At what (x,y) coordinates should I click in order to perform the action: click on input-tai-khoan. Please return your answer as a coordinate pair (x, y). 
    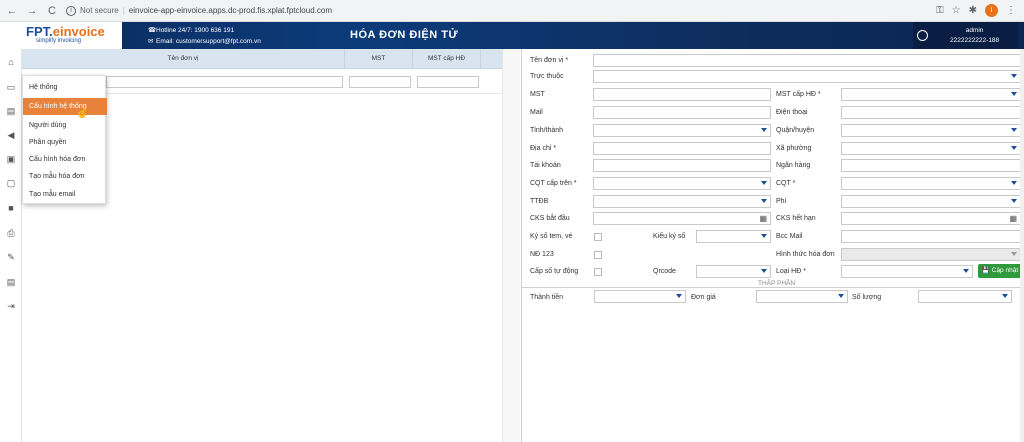
    Looking at the image, I should click on (682, 165).